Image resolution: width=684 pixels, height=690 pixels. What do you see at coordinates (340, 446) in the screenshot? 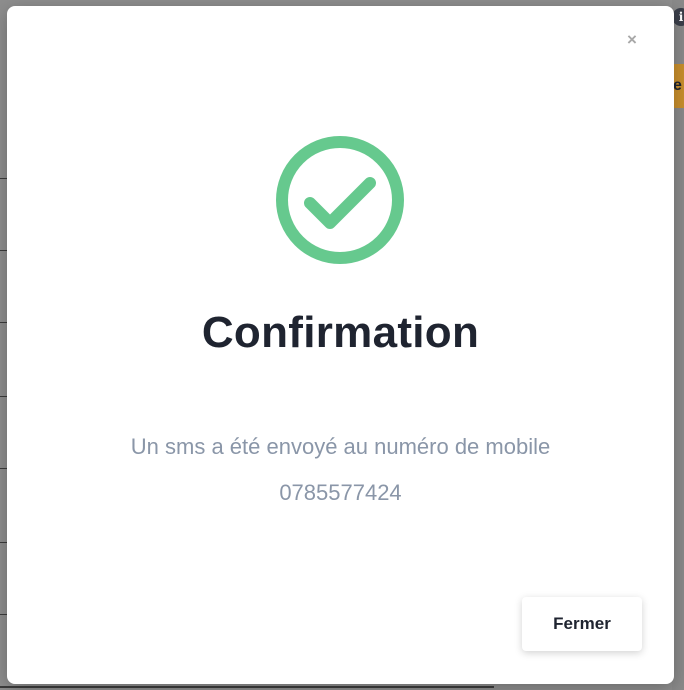
I see `message-text: Un sms a été envoyé au numéro de mobile` at bounding box center [340, 446].